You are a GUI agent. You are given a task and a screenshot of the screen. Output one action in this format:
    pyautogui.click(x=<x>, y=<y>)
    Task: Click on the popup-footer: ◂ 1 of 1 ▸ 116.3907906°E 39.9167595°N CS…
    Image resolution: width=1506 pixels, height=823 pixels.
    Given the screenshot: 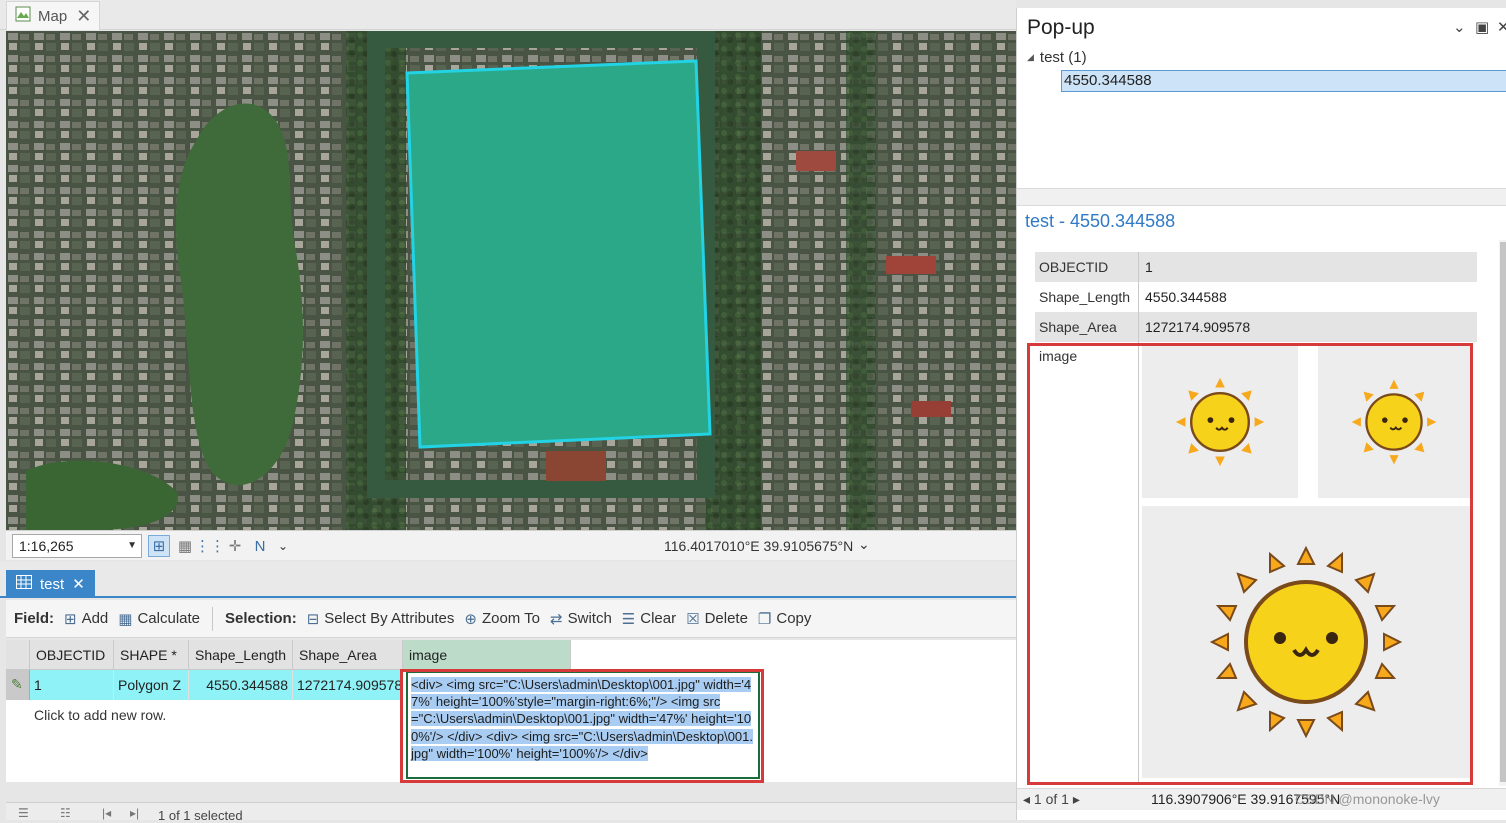 What is the action you would take?
    pyautogui.click(x=1261, y=799)
    